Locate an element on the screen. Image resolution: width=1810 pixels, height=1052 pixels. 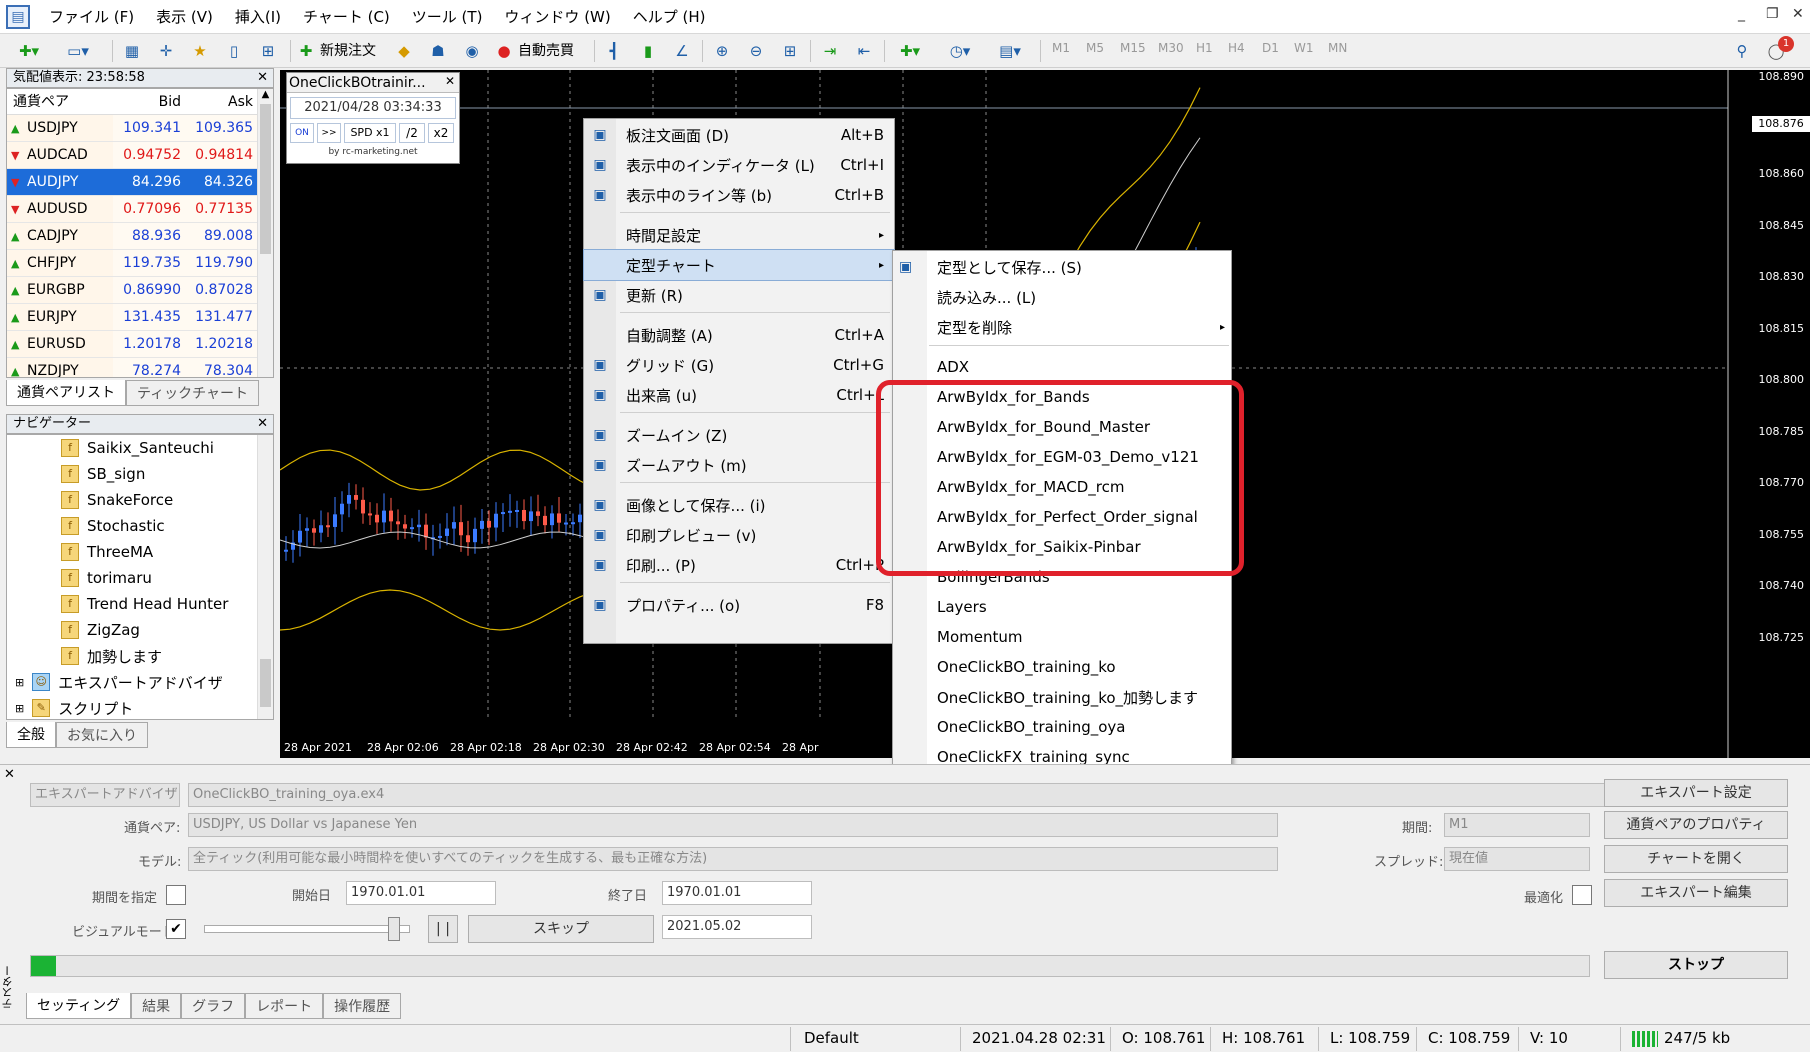
nav-indicator-item: f Saikix_Santeuchi is located at coordinates (167, 448).